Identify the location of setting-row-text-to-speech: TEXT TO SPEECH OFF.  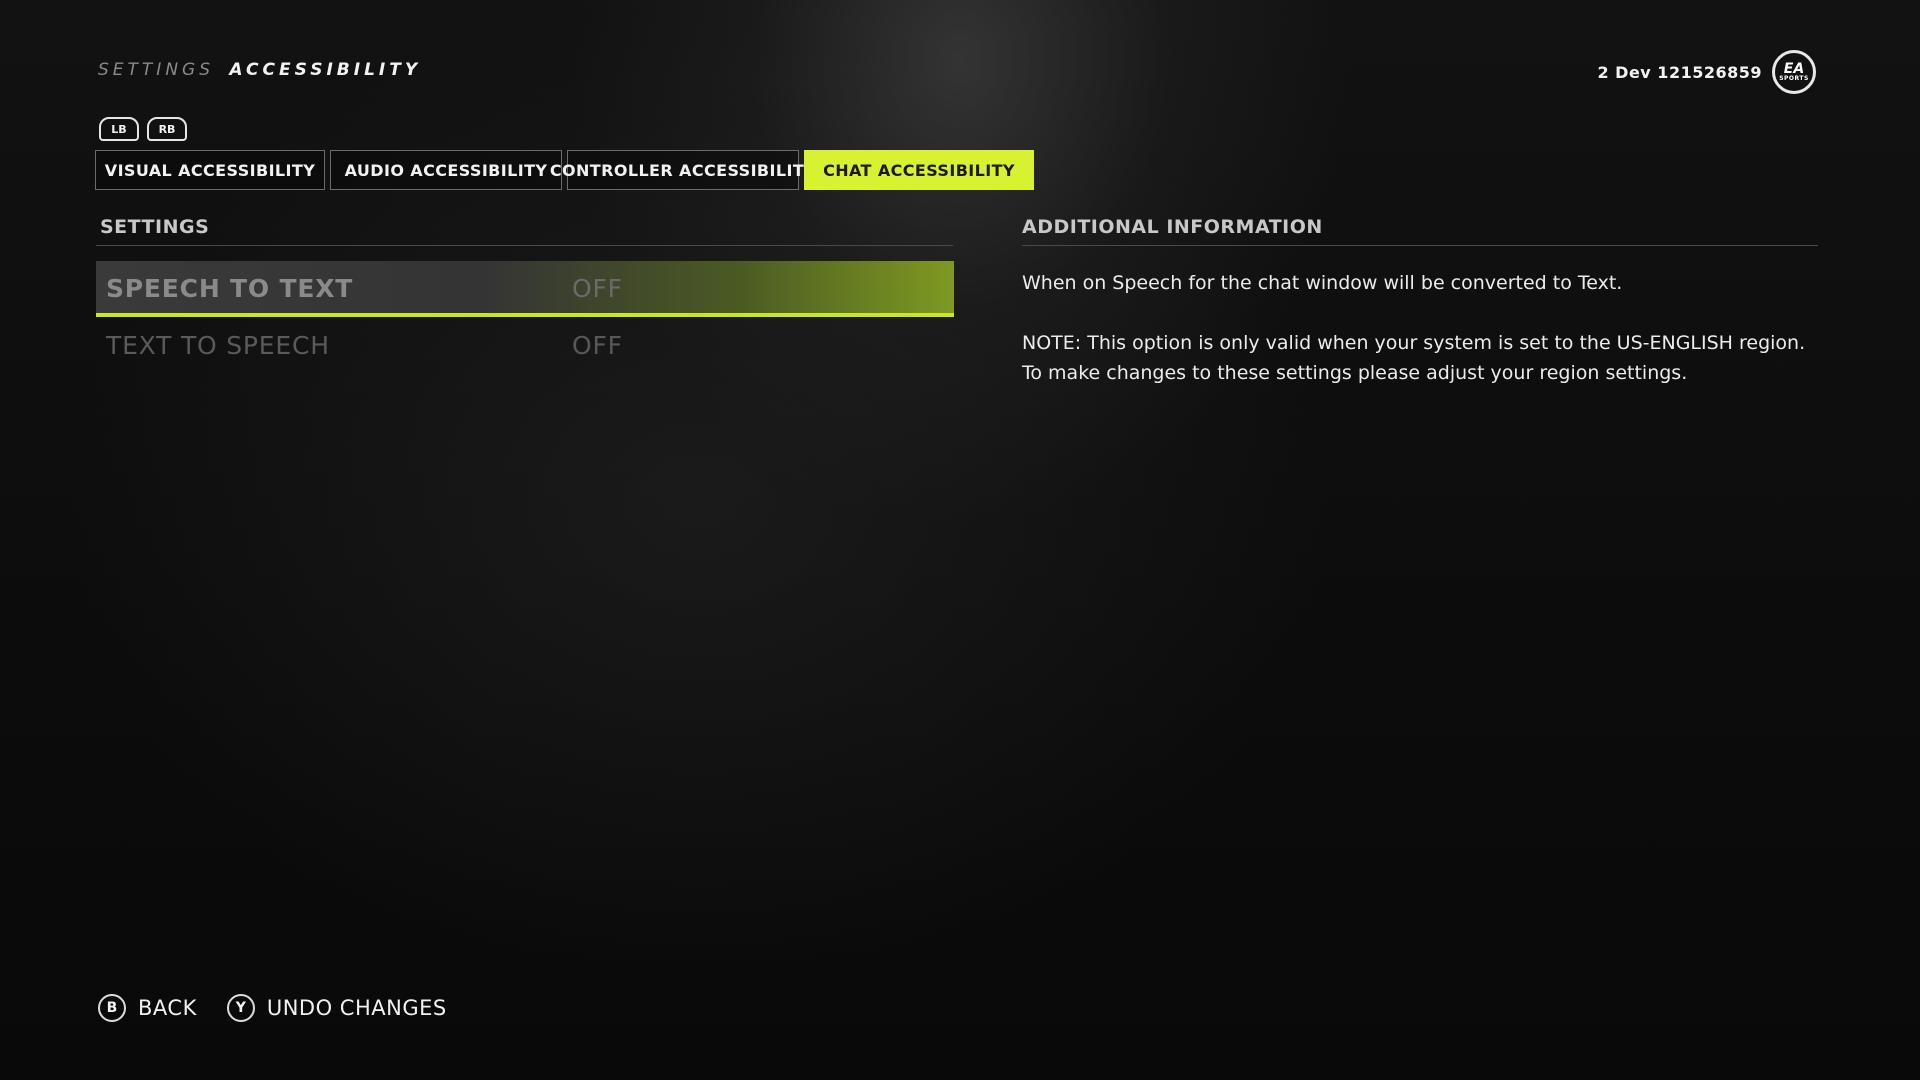
(525, 346).